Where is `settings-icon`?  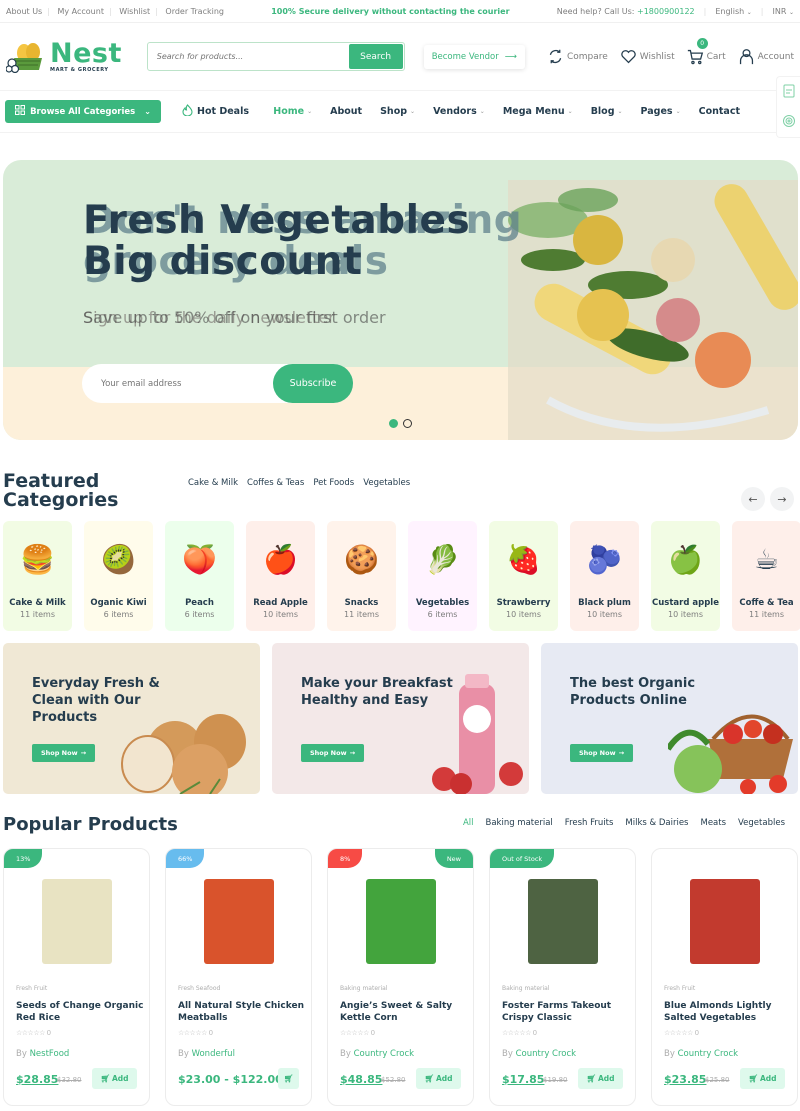
settings-icon is located at coordinates (789, 122).